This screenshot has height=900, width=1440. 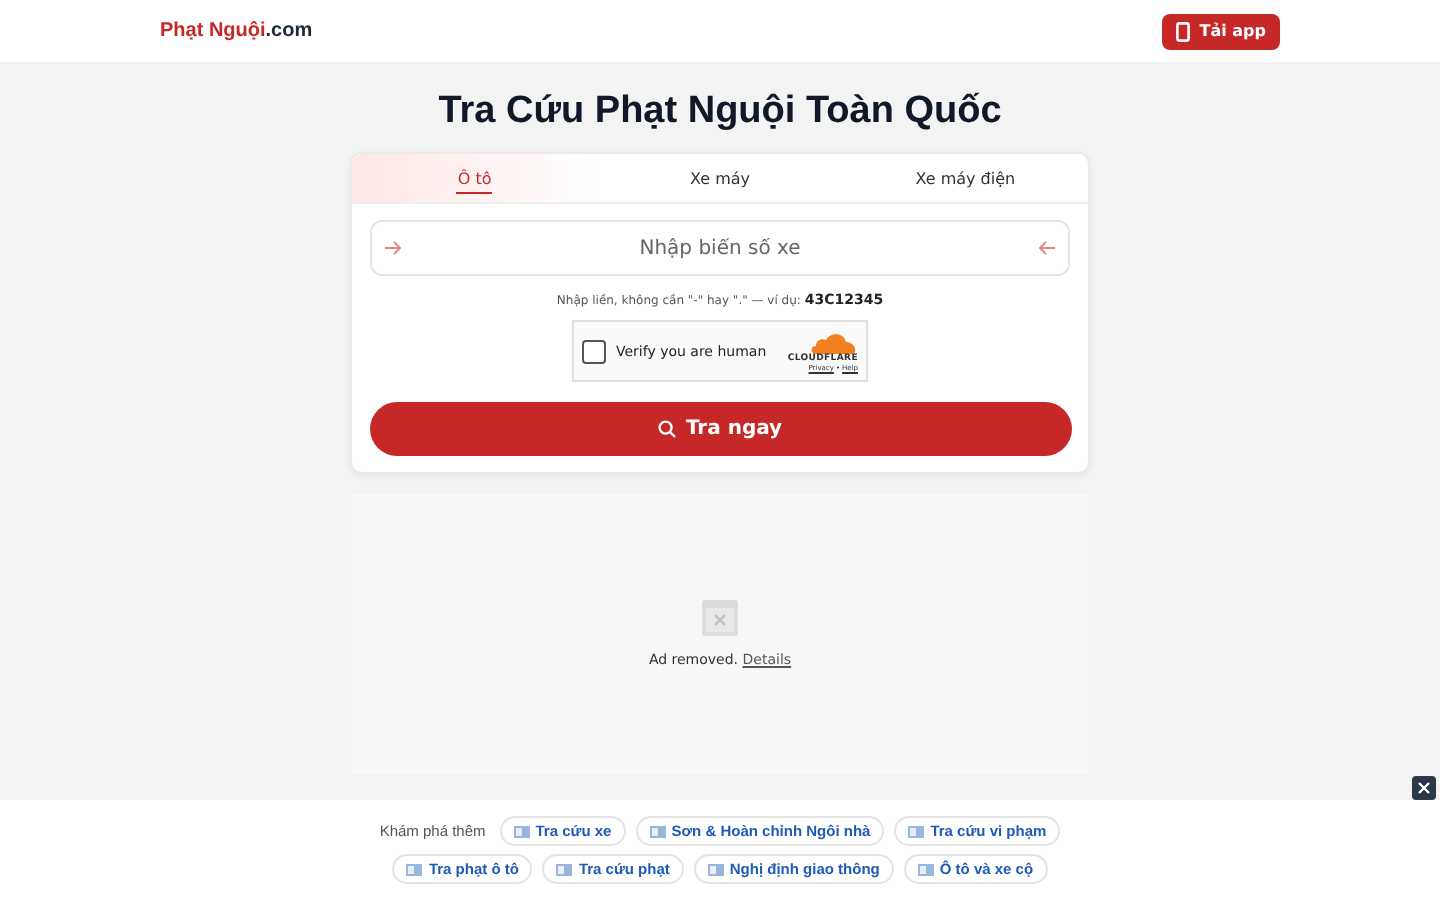 What do you see at coordinates (666, 429) in the screenshot?
I see `search-icon` at bounding box center [666, 429].